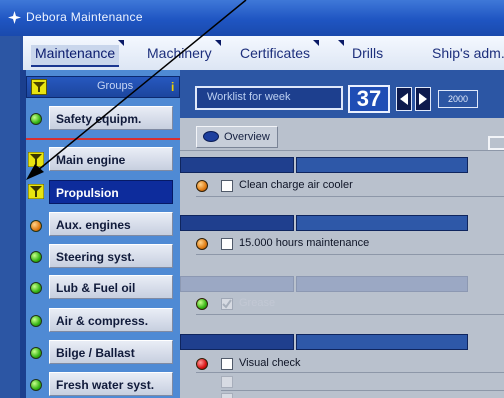 This screenshot has width=504, height=398. Describe the element at coordinates (496, 143) in the screenshot. I see `panel-edge` at that location.